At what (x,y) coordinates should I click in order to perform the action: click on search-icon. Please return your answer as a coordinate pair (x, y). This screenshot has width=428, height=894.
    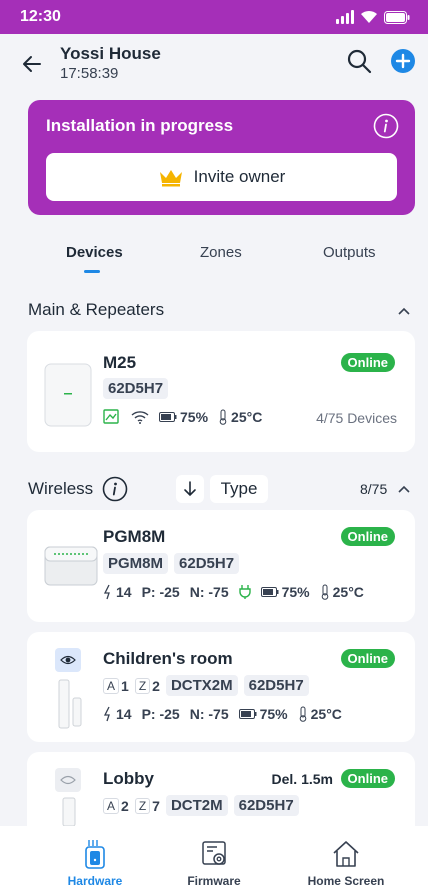
    Looking at the image, I should click on (359, 61).